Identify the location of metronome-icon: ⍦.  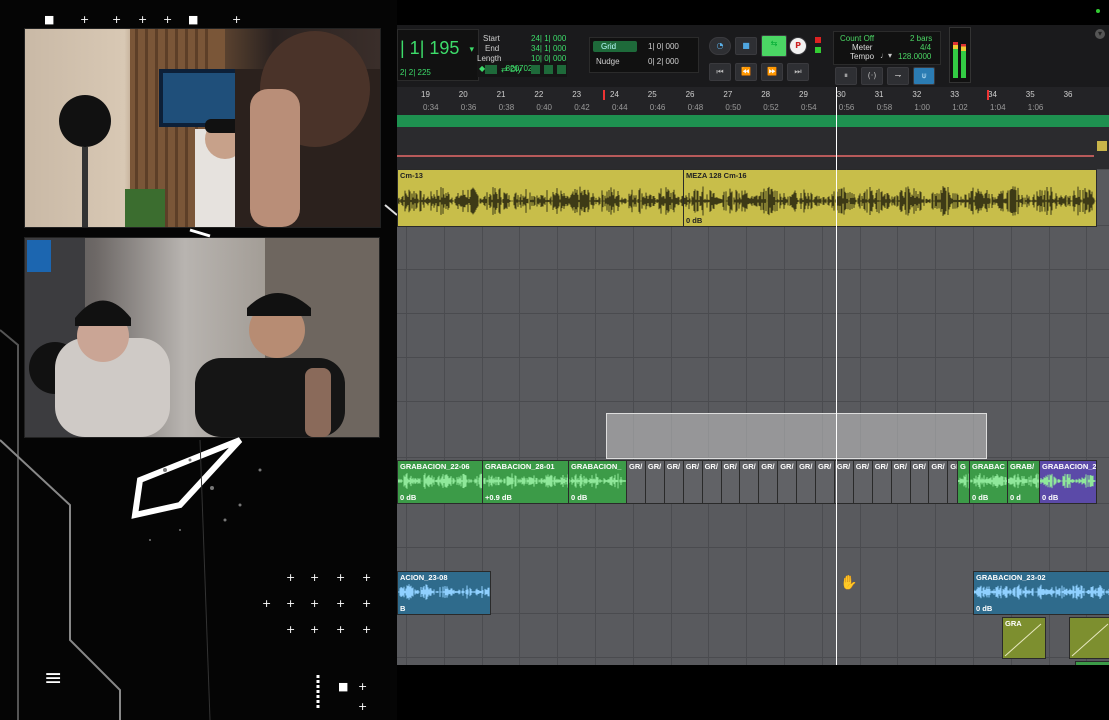
(924, 76).